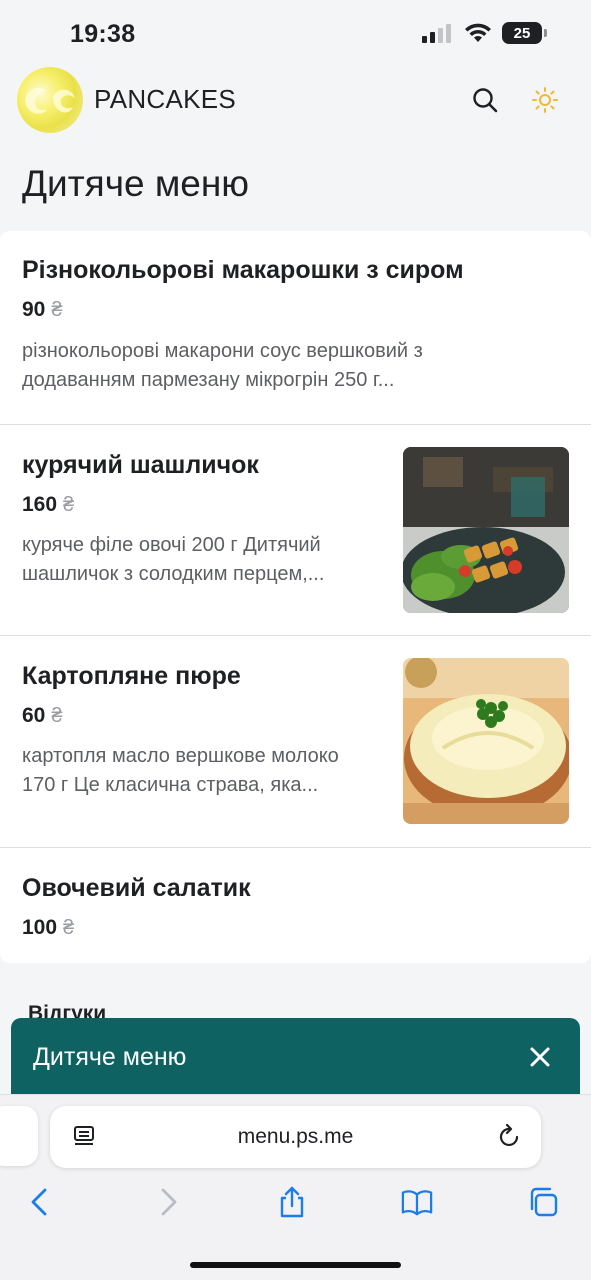 The image size is (591, 1280). Describe the element at coordinates (165, 99) in the screenshot. I see `brand-name: PANCAKES` at that location.